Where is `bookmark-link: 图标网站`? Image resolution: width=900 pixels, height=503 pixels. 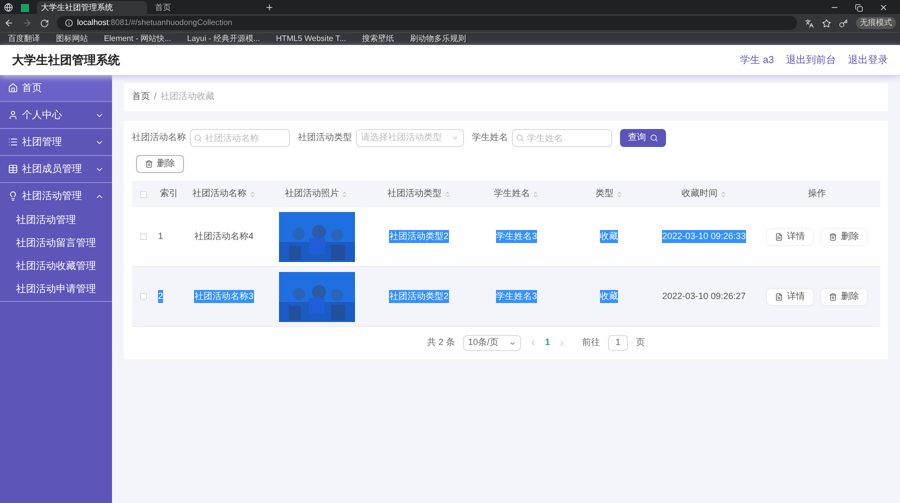
bookmark-link: 图标网站 is located at coordinates (72, 39).